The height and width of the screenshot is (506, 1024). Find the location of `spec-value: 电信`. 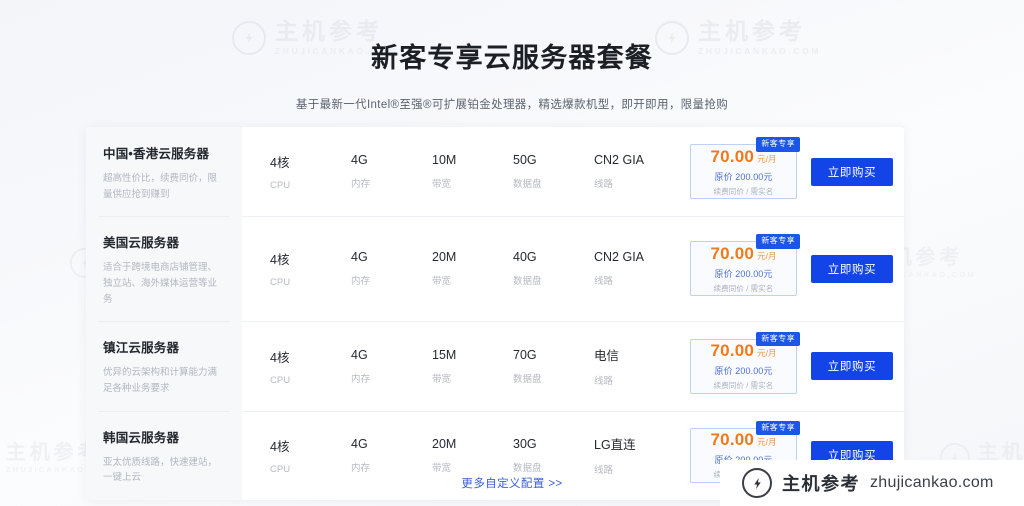

spec-value: 电信 is located at coordinates (607, 356).